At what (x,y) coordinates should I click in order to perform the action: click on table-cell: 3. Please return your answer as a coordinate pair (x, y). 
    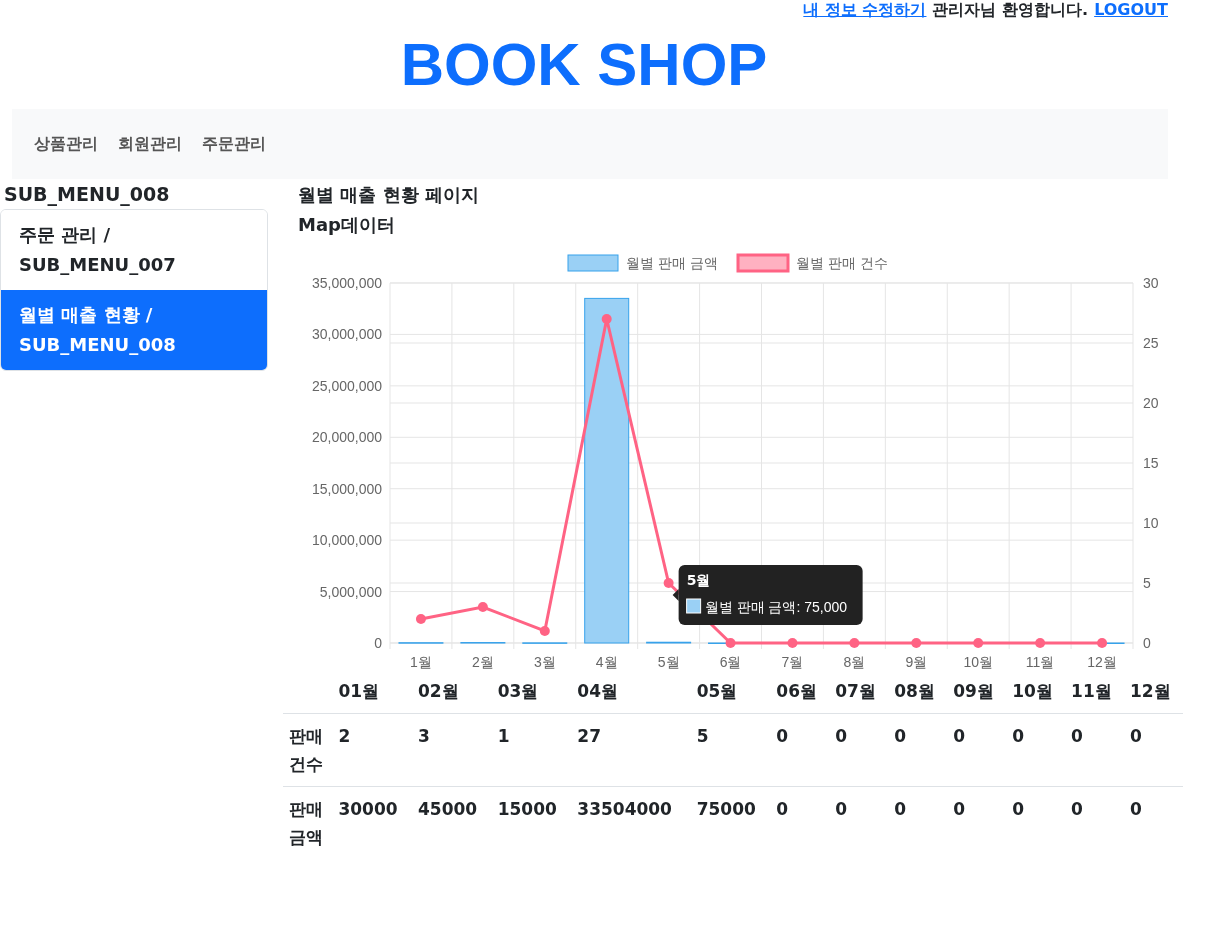
    Looking at the image, I should click on (452, 750).